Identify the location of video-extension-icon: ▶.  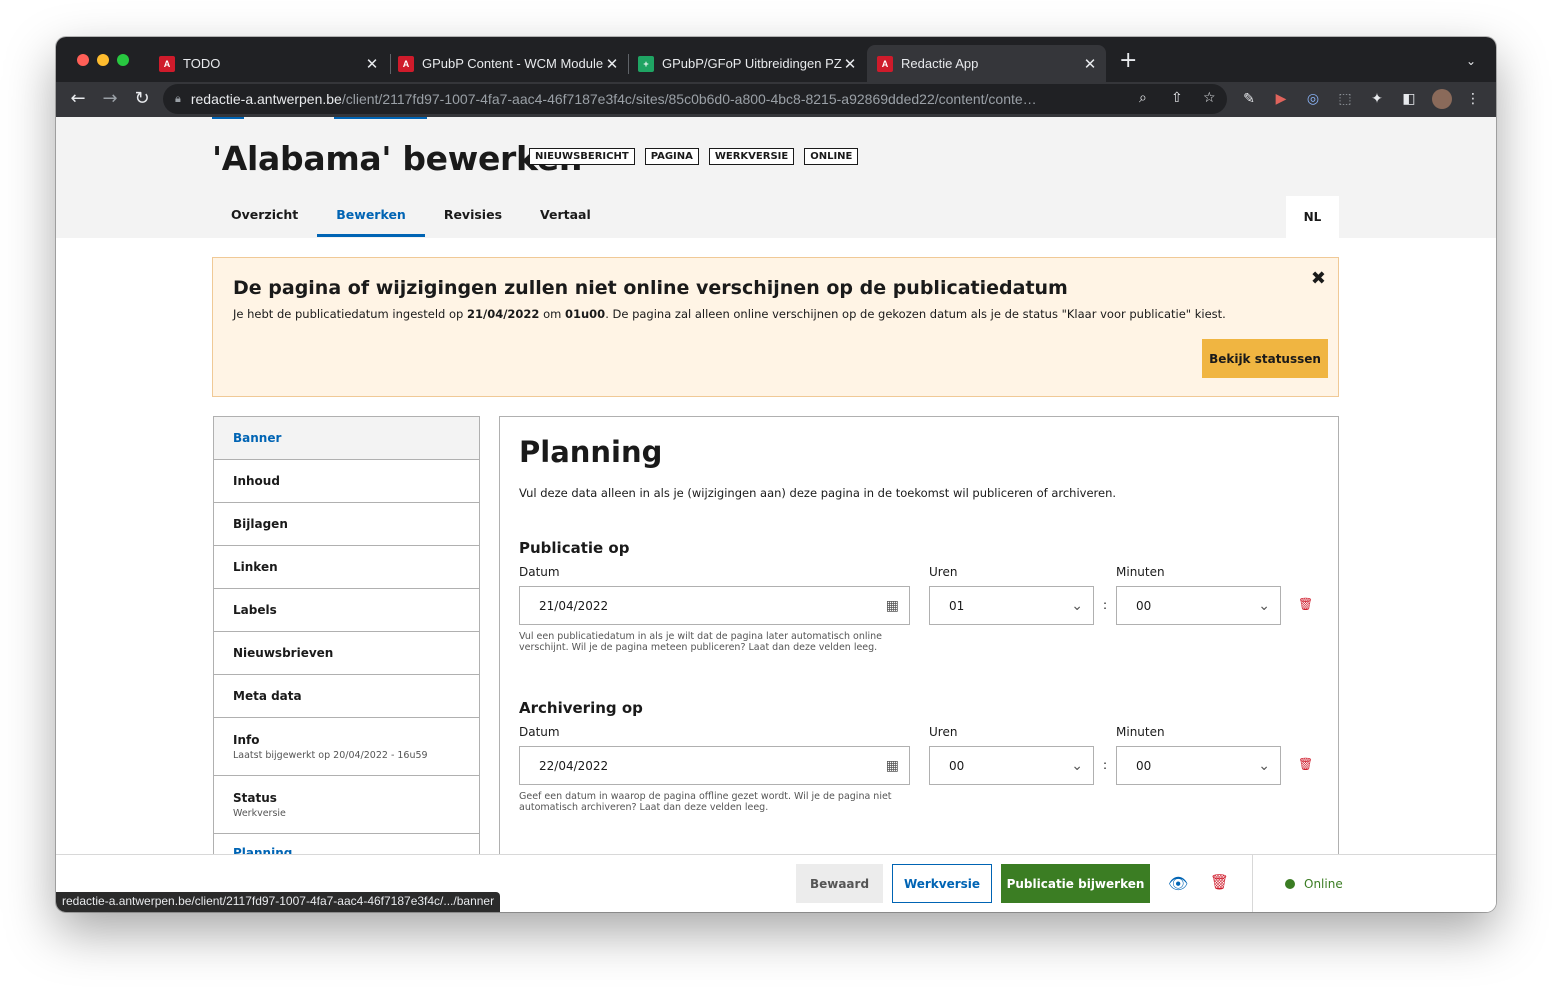
(1281, 99).